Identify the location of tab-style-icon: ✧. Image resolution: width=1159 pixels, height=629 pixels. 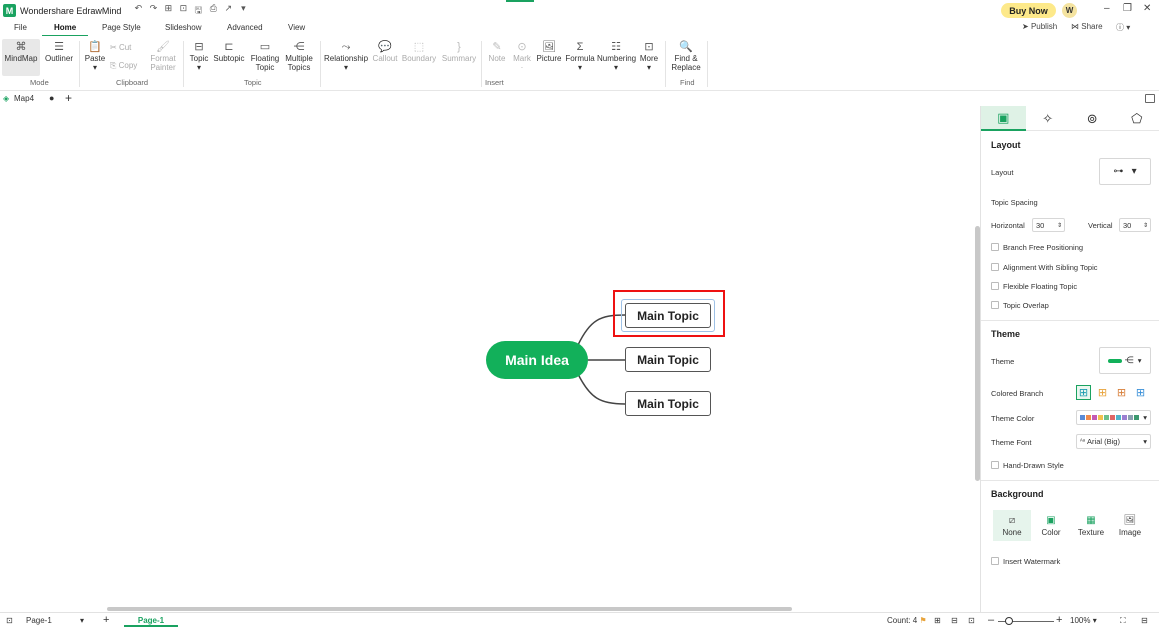
(1048, 118).